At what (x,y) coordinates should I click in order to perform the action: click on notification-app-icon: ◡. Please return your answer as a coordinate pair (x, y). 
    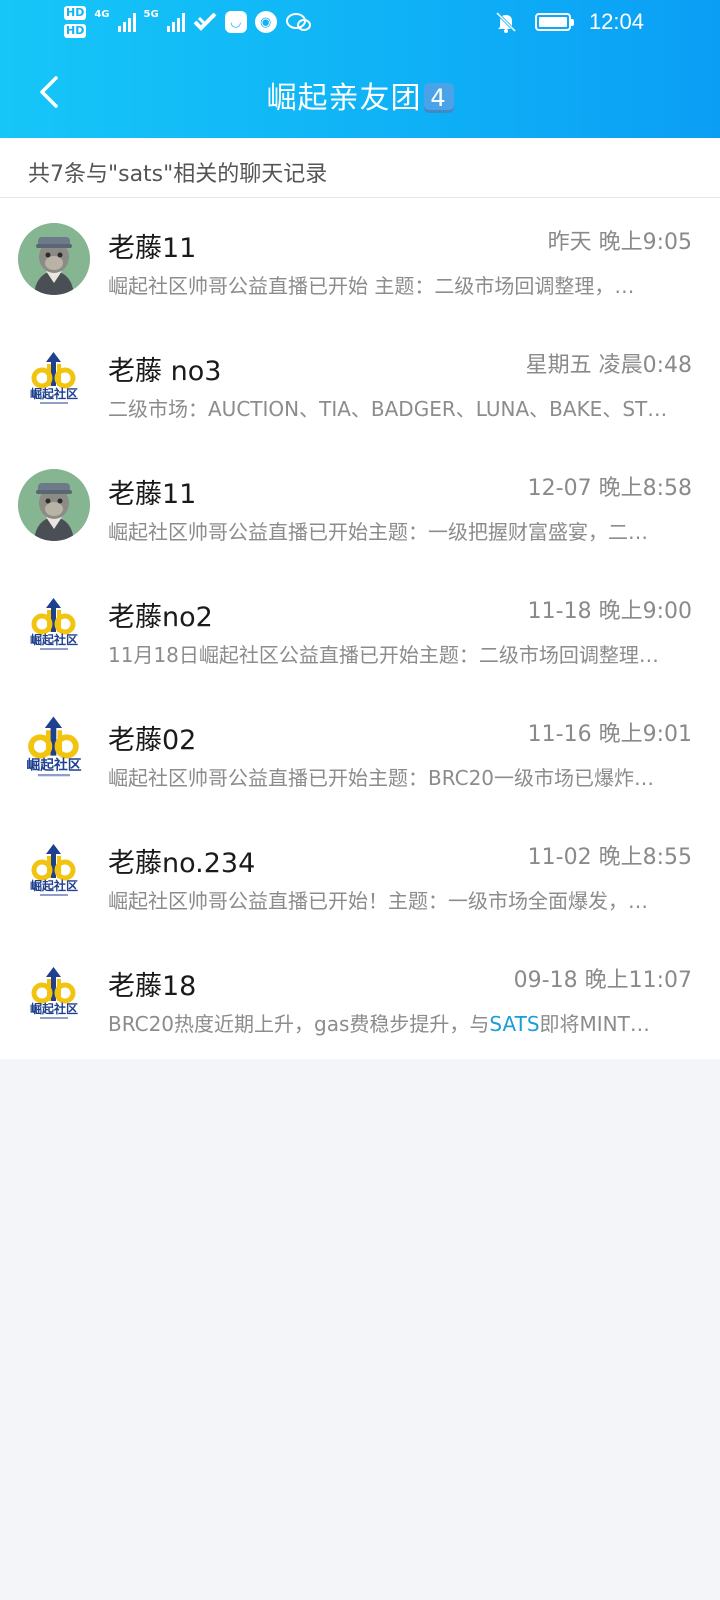
    Looking at the image, I should click on (235, 22).